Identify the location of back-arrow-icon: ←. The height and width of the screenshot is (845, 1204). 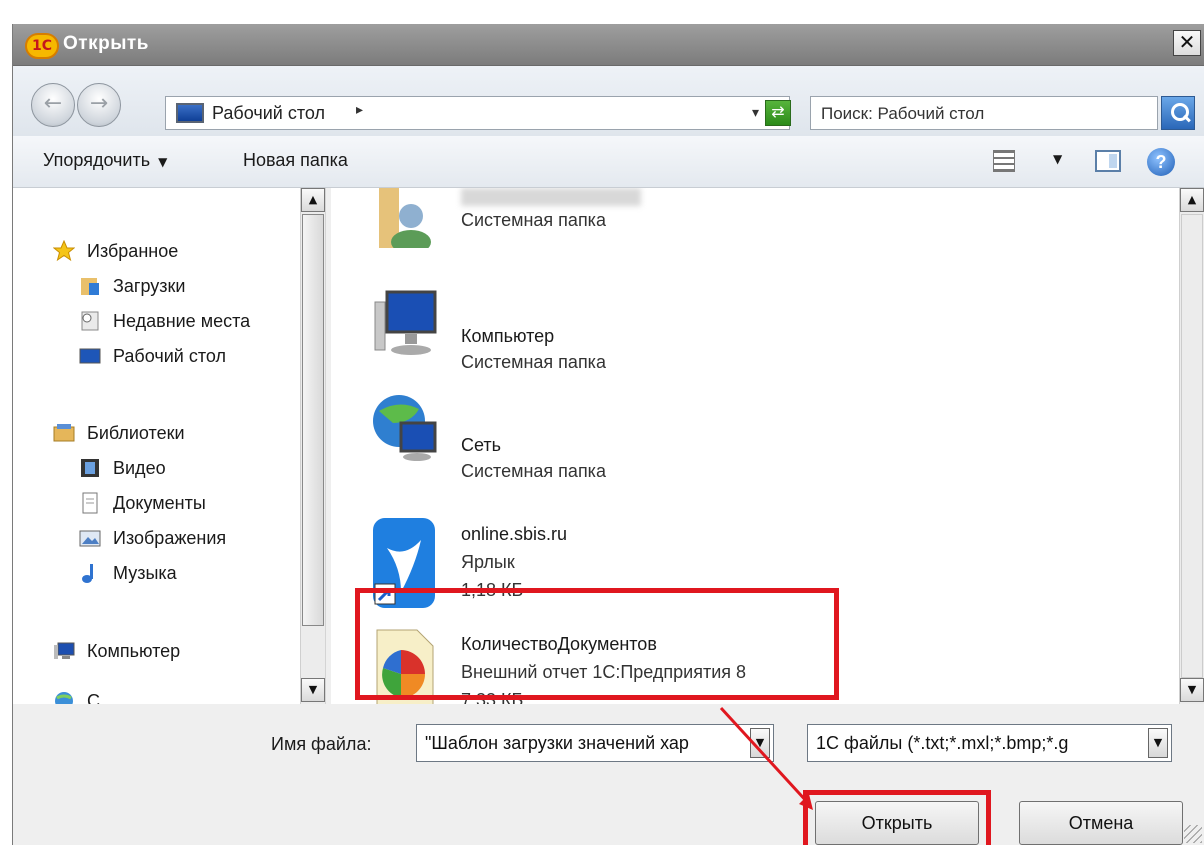
(53, 103).